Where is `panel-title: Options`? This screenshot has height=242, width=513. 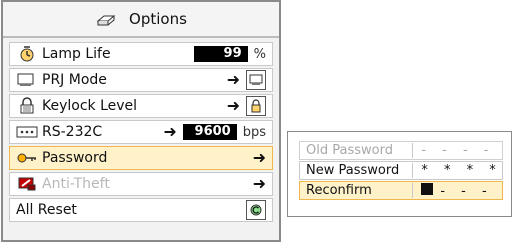
panel-title: Options is located at coordinates (141, 20).